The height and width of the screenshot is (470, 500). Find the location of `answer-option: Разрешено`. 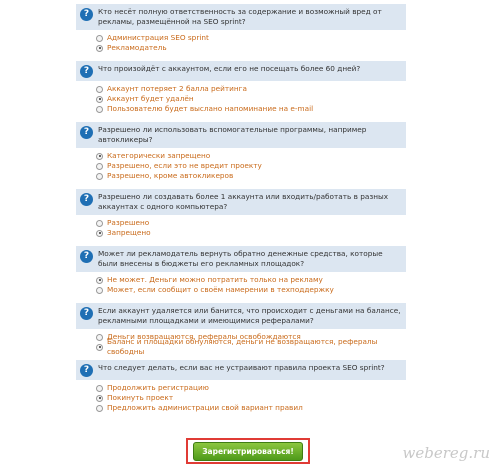

answer-option: Разрешено is located at coordinates (251, 223).